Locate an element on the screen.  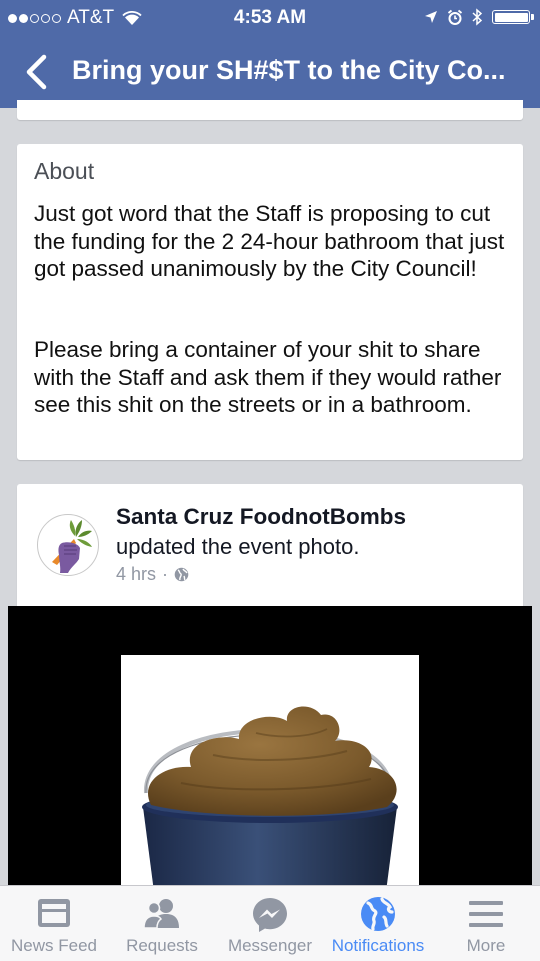
tab-messenger: Messenger is located at coordinates (270, 923).